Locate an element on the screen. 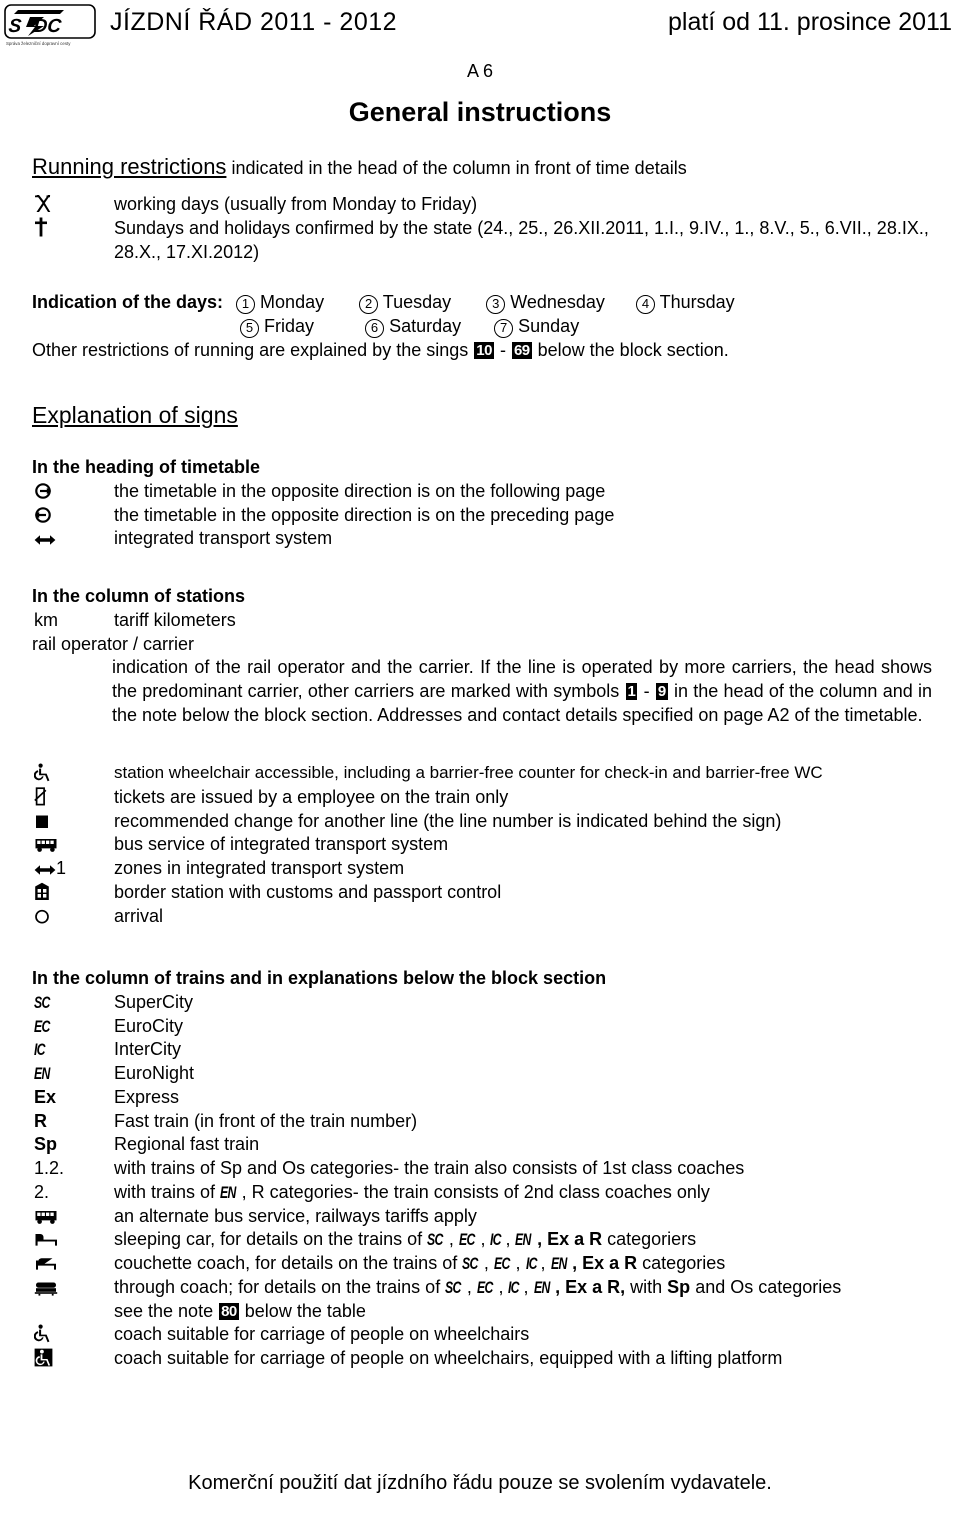 Image resolution: width=960 pixels, height=1528 pixels. day-name: Monday is located at coordinates (292, 302).